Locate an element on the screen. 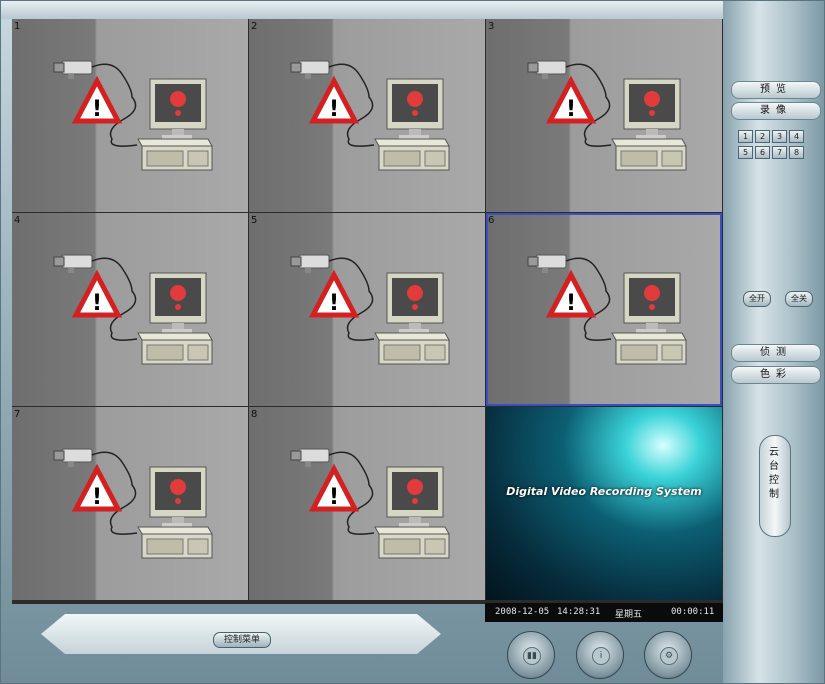 The width and height of the screenshot is (825, 684). video-cell: ! 3 is located at coordinates (604, 115).